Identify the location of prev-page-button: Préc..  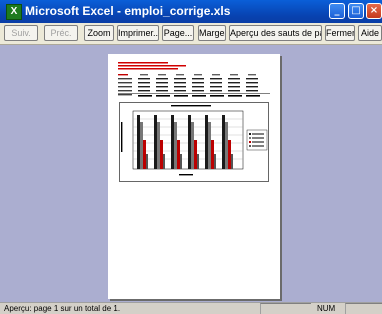
(61, 33).